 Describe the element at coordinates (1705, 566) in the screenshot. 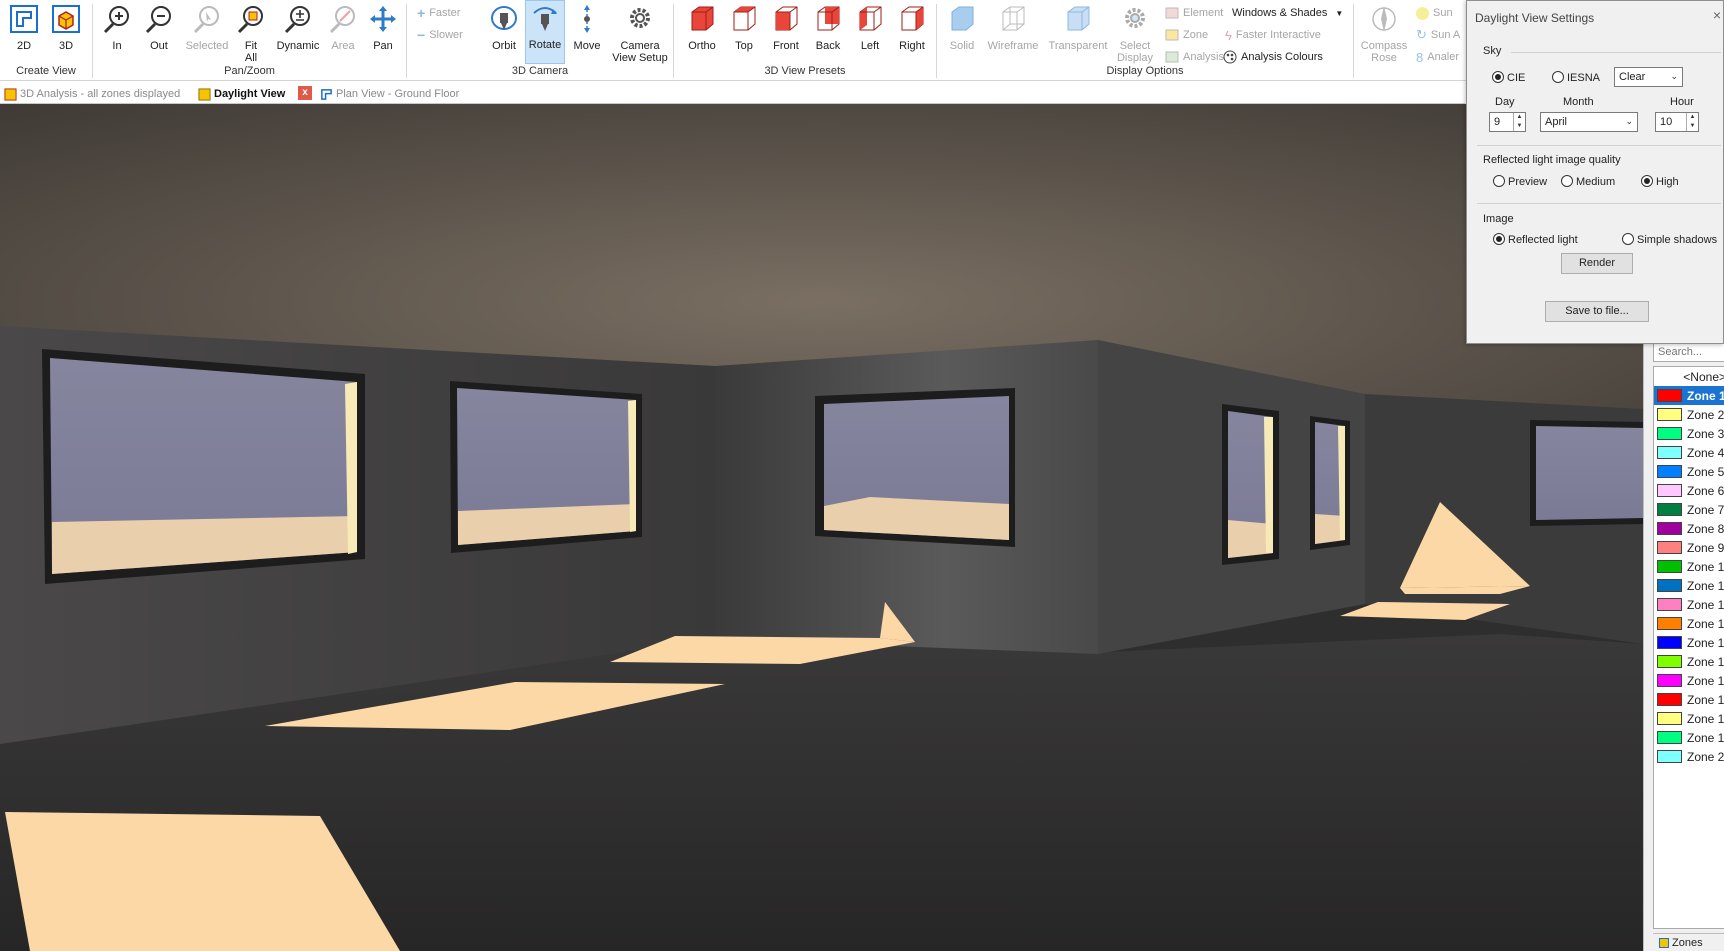

I see `zone-list-item-label: Zone 10` at that location.